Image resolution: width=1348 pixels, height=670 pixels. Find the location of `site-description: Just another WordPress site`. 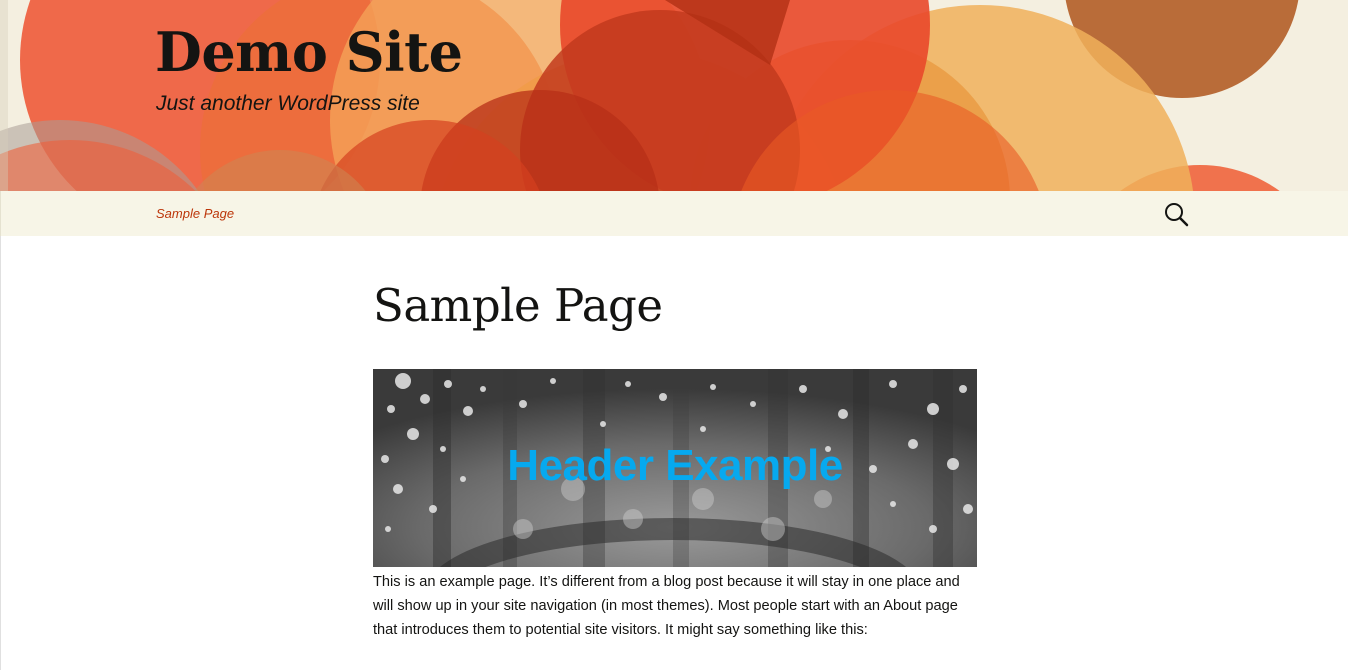

site-description: Just another WordPress site is located at coordinates (288, 103).